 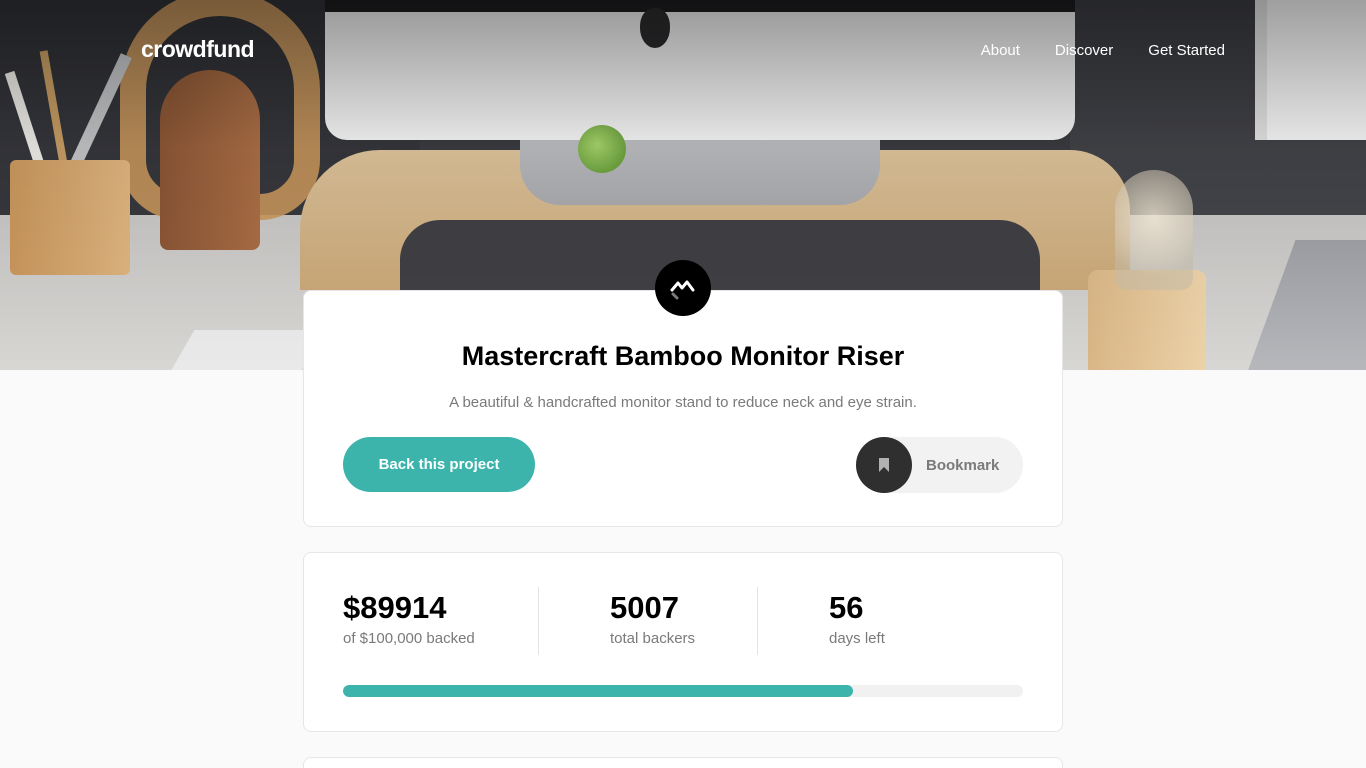 What do you see at coordinates (683, 356) in the screenshot?
I see `project-title: Mastercraft Bamboo Monitor Riser` at bounding box center [683, 356].